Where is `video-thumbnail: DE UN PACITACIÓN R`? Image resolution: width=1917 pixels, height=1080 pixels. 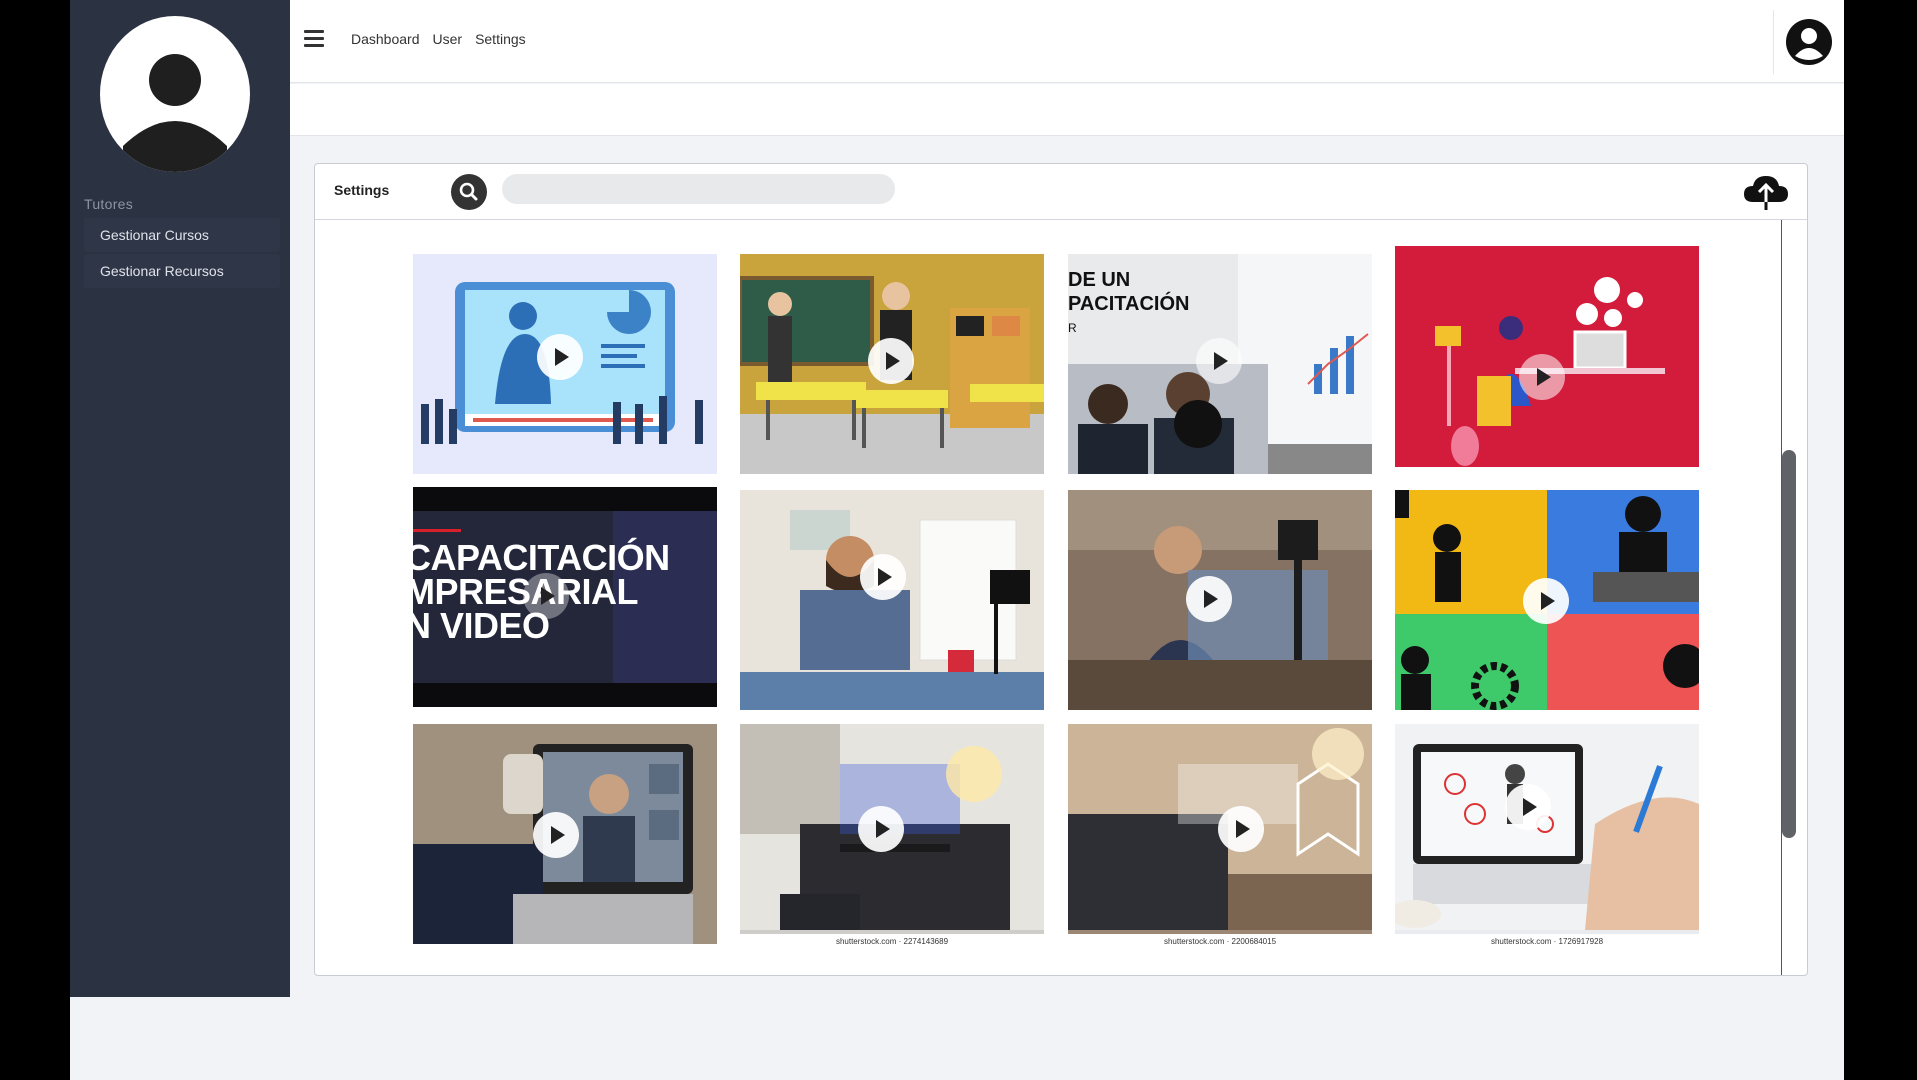 video-thumbnail: DE UN PACITACIÓN R is located at coordinates (1220, 364).